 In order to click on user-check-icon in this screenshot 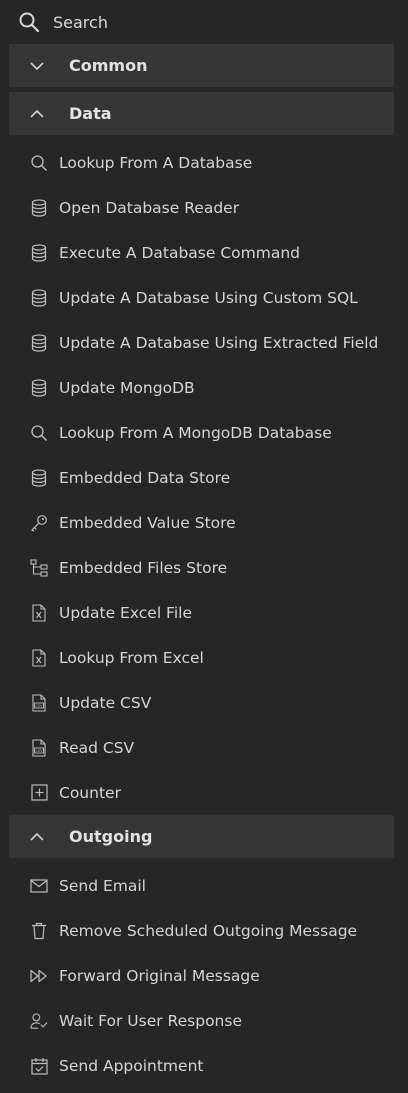, I will do `click(39, 1021)`.